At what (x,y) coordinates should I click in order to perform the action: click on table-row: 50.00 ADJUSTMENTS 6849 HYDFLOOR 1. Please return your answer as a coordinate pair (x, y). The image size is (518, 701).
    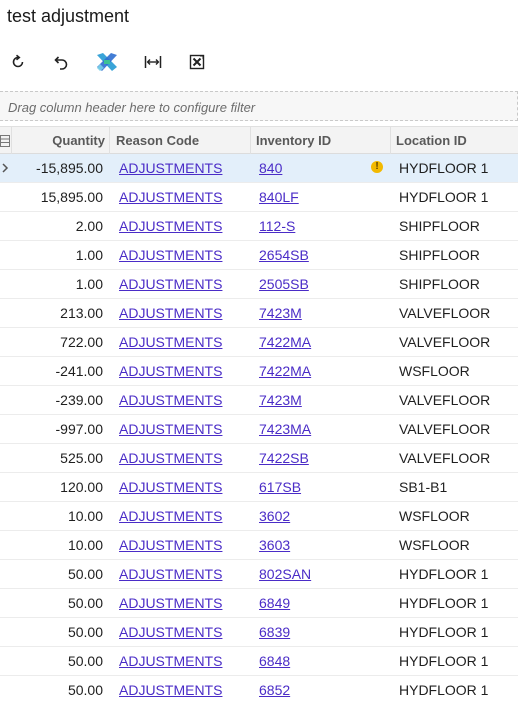
    Looking at the image, I should click on (259, 603).